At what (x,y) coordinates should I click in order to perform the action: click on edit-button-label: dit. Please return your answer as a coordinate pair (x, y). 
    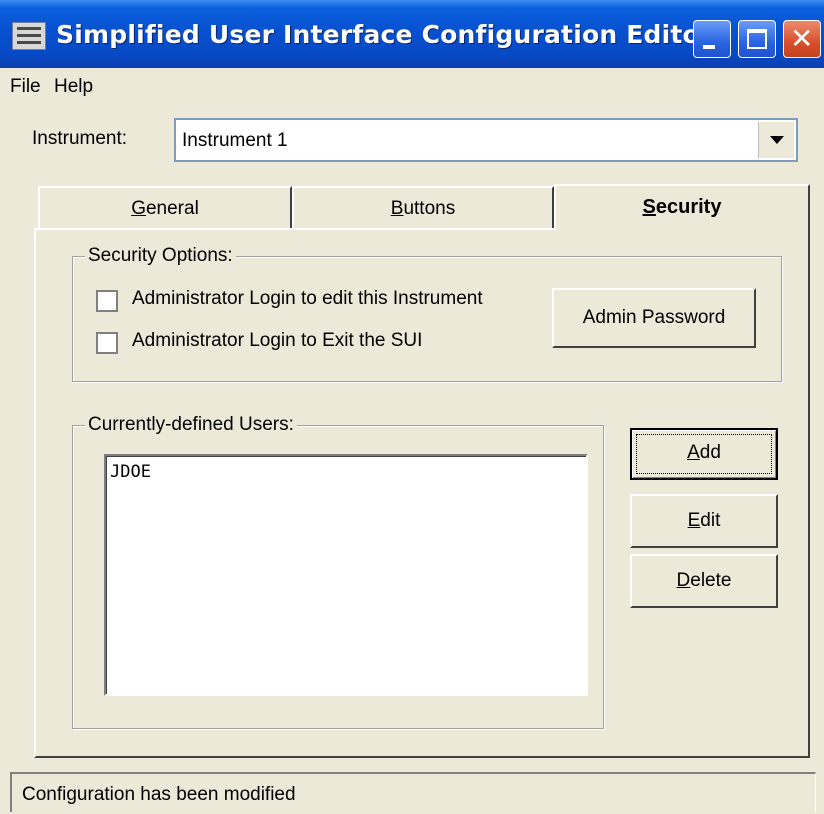
    Looking at the image, I should click on (710, 520).